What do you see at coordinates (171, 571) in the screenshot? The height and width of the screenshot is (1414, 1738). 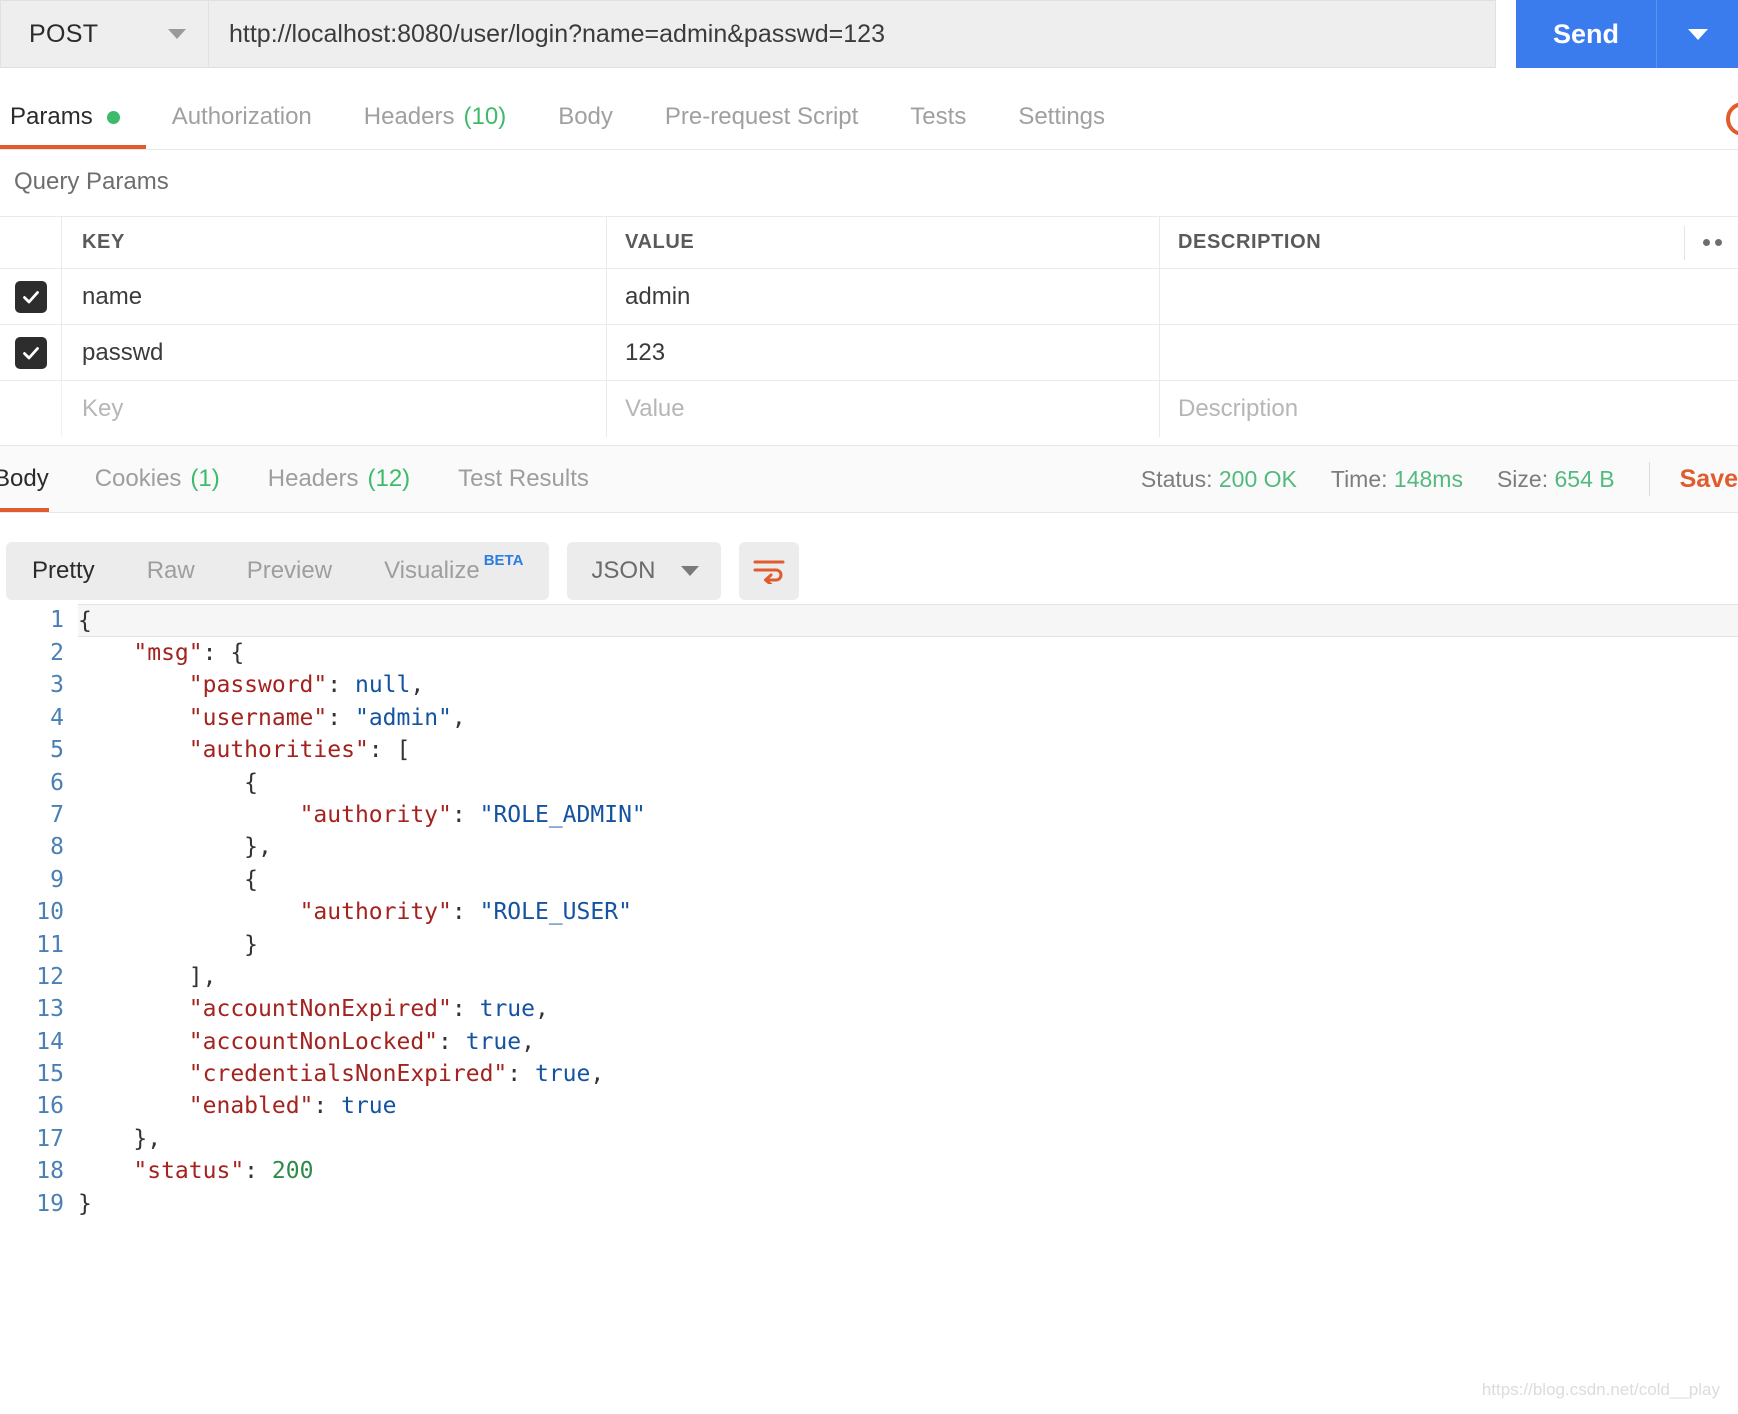 I see `format-tab-raw: Raw` at bounding box center [171, 571].